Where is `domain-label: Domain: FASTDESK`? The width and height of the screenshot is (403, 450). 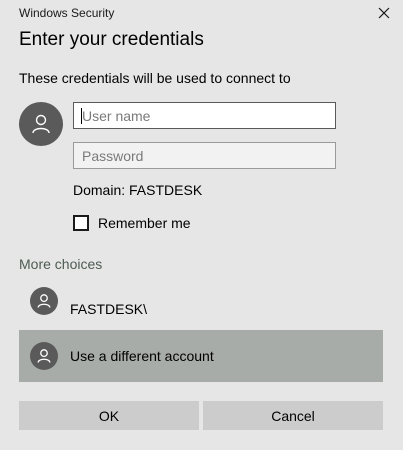 domain-label: Domain: FASTDESK is located at coordinates (138, 190).